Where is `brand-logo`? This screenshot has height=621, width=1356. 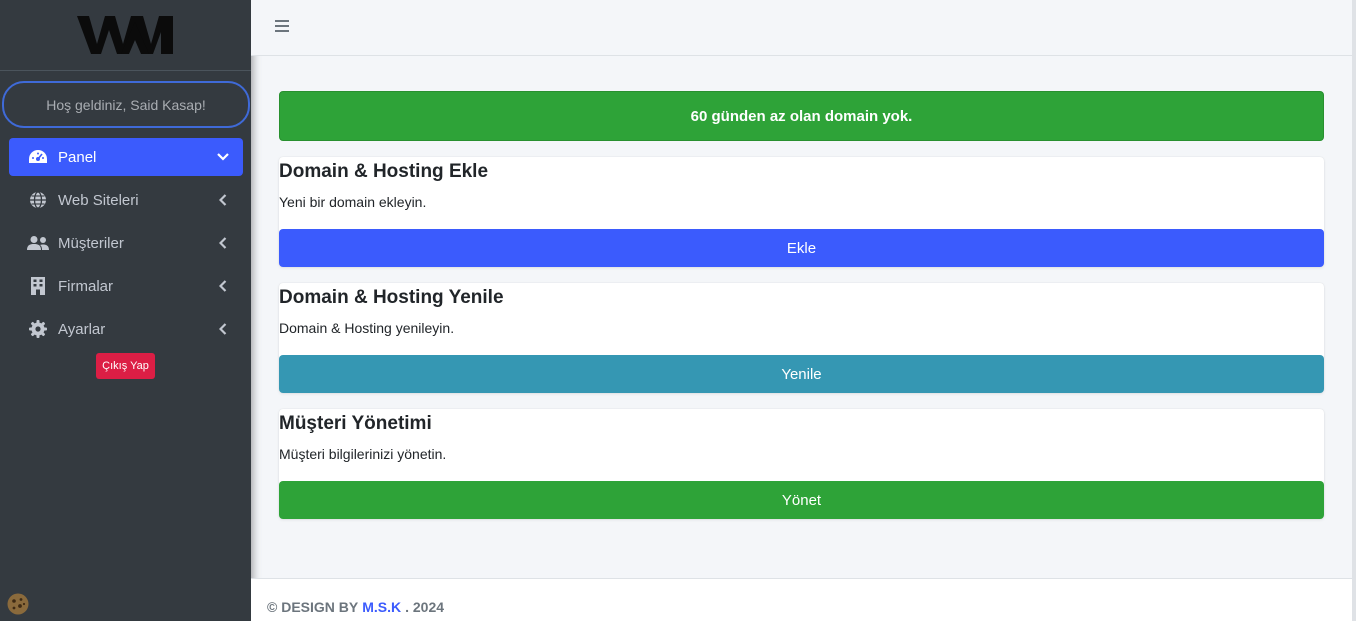 brand-logo is located at coordinates (125, 35).